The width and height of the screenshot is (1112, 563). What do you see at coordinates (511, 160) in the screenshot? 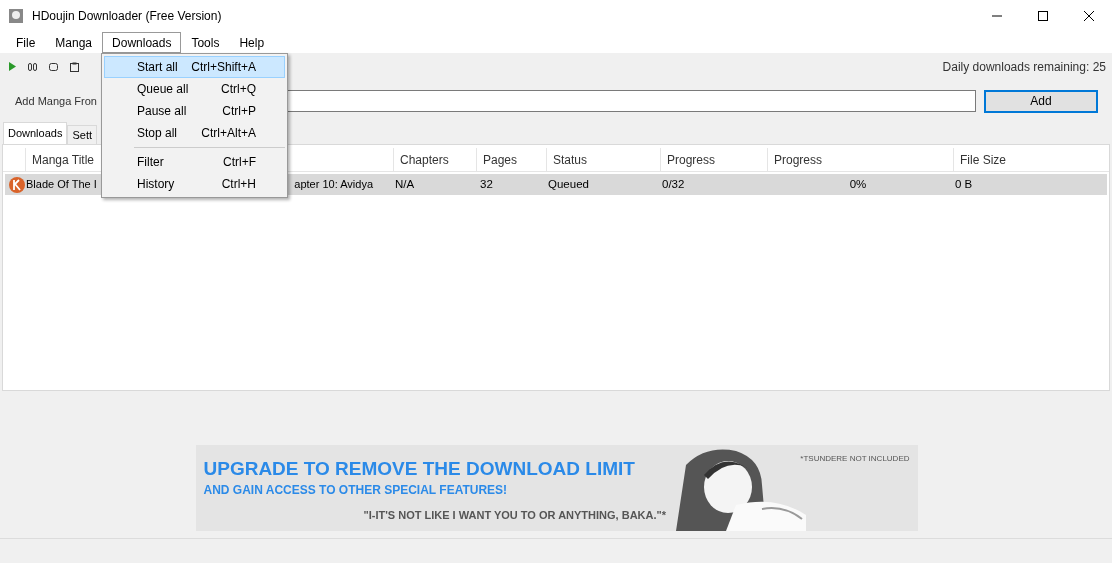
I see `column-header: Pages` at bounding box center [511, 160].